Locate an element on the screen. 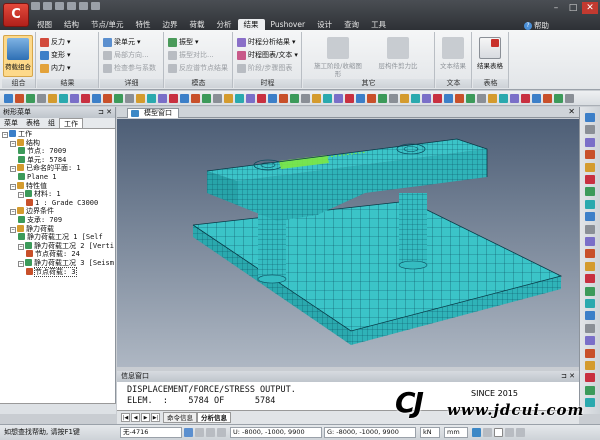 The height and width of the screenshot is (440, 600). background-icon is located at coordinates (498, 432).